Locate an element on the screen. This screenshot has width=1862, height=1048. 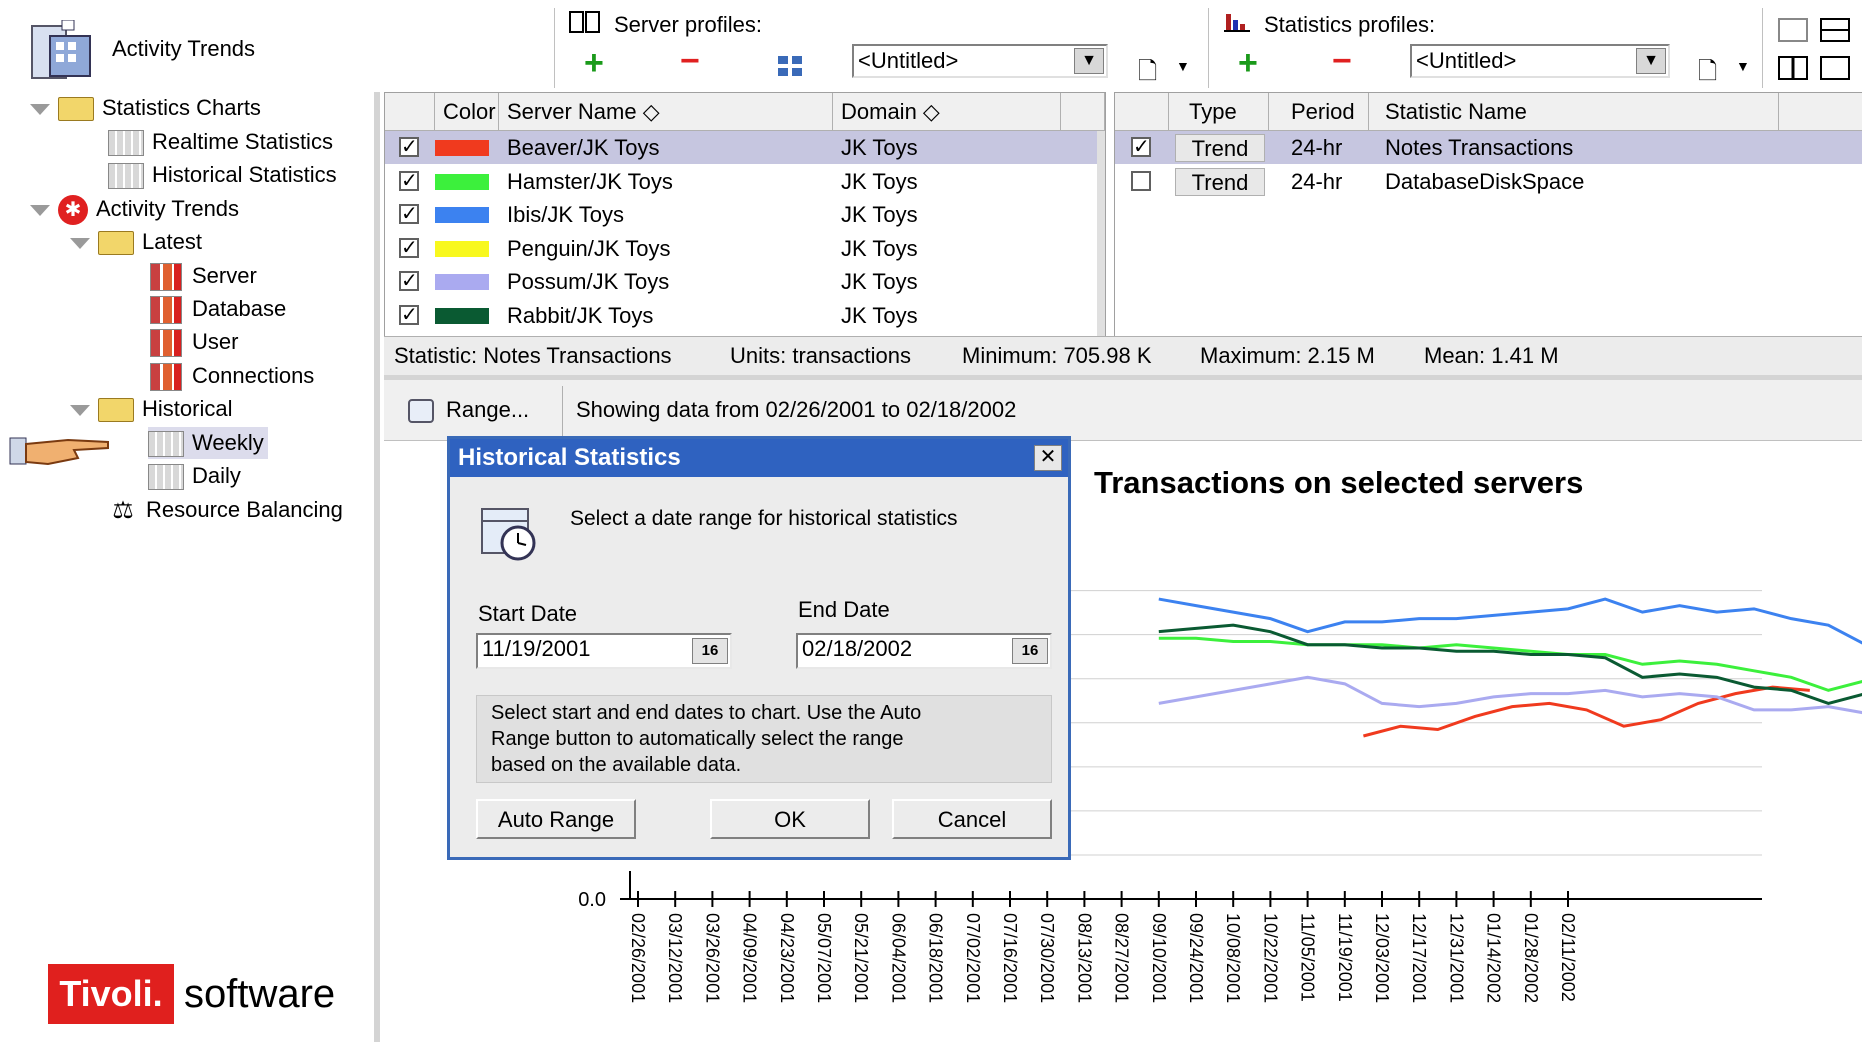
tree-item-historical: Historical is located at coordinates (151, 409).